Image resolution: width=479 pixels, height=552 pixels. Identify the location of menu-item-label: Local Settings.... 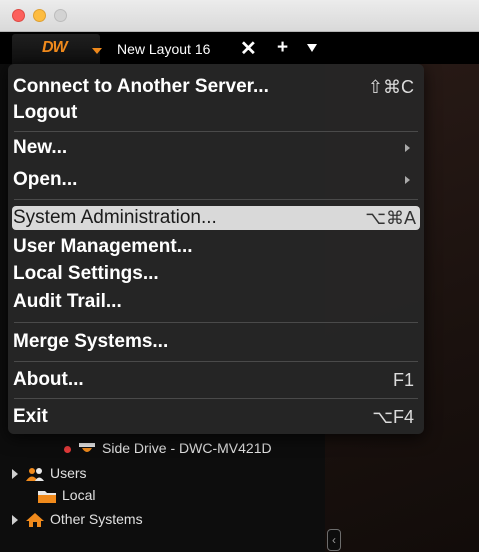
(86, 273).